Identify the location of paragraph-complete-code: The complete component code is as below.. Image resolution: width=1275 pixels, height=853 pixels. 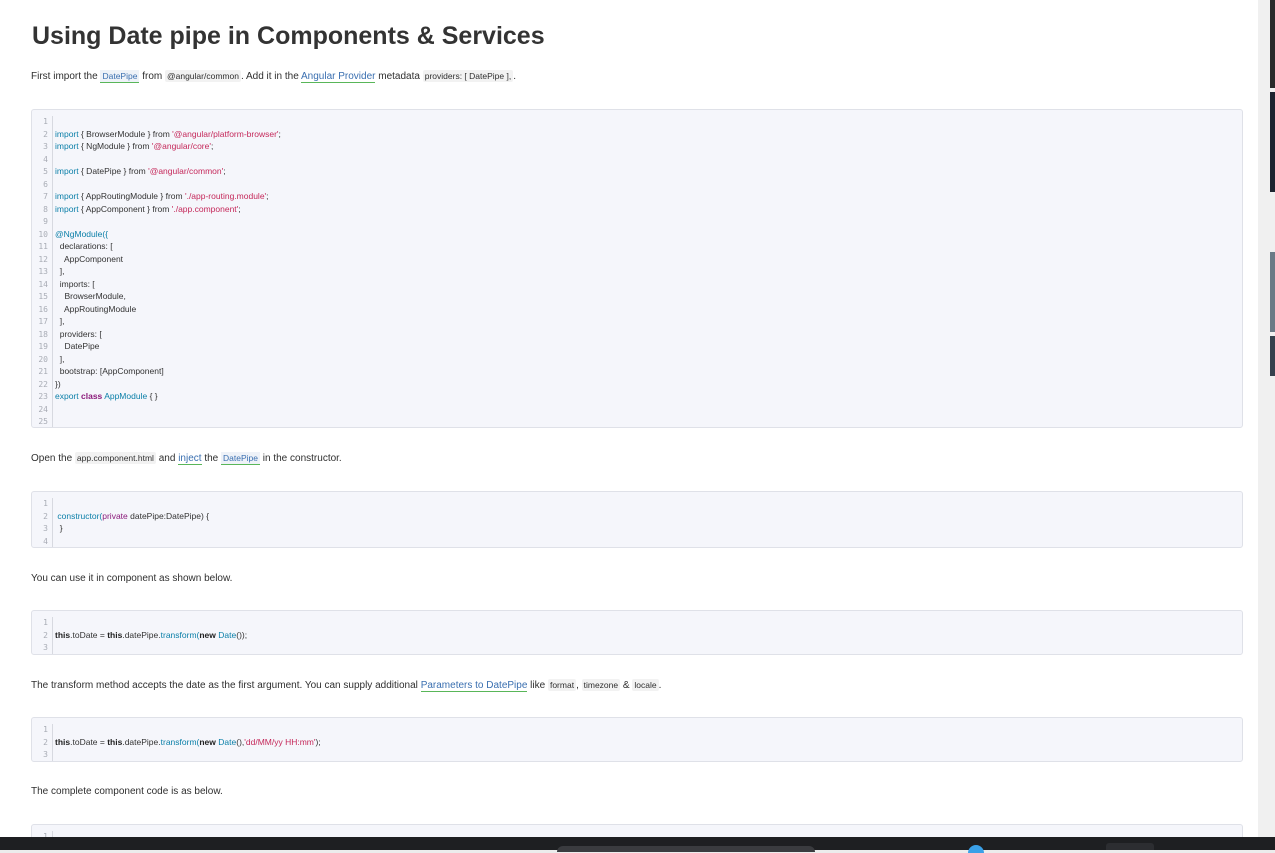
(127, 791).